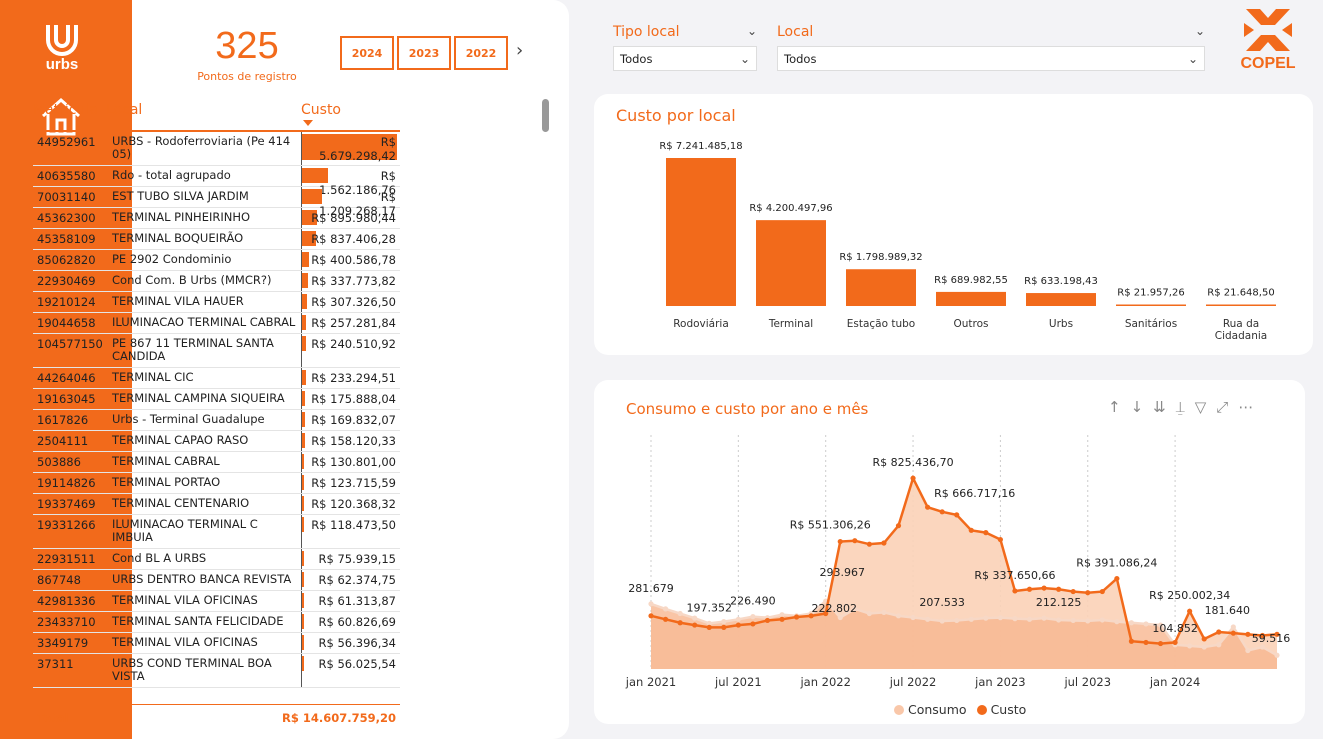 The width and height of the screenshot is (1323, 739). I want to click on local-dropdown: Todos ⌄, so click(991, 58).